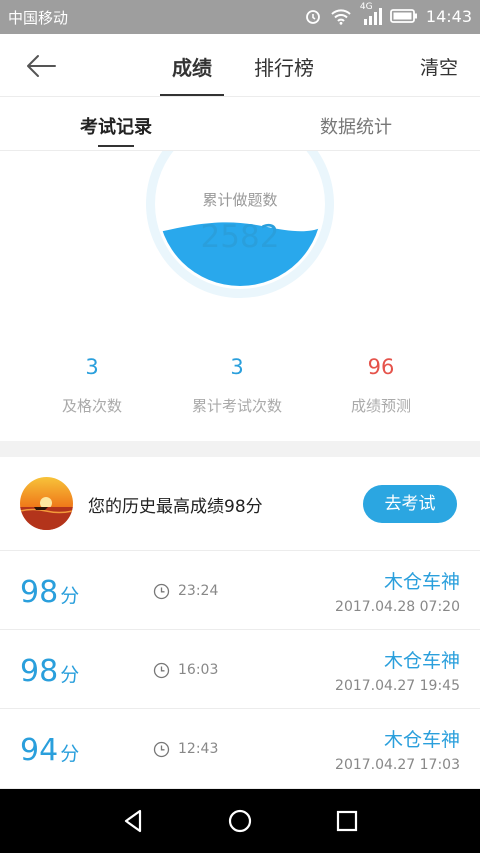 The image size is (480, 853). What do you see at coordinates (381, 385) in the screenshot?
I see `stat-score-prediction: 96 成绩预测` at bounding box center [381, 385].